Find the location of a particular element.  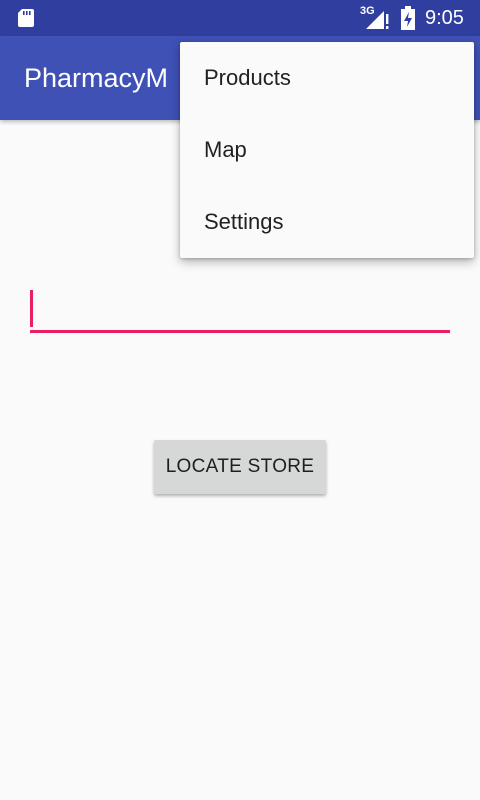

menu-item-label: Map is located at coordinates (225, 149).